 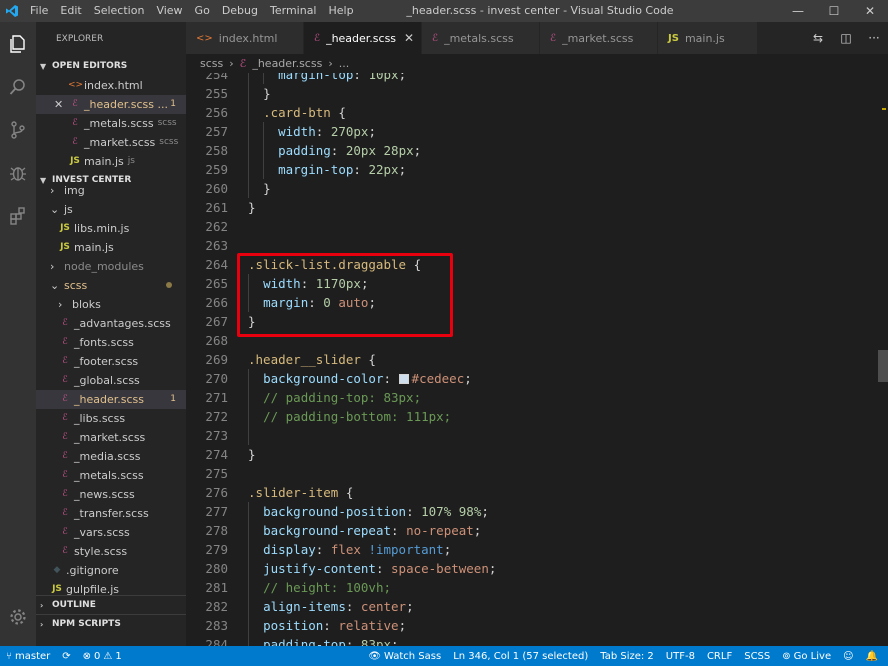 I want to click on tab-index-html: <> index.html, so click(x=245, y=38).